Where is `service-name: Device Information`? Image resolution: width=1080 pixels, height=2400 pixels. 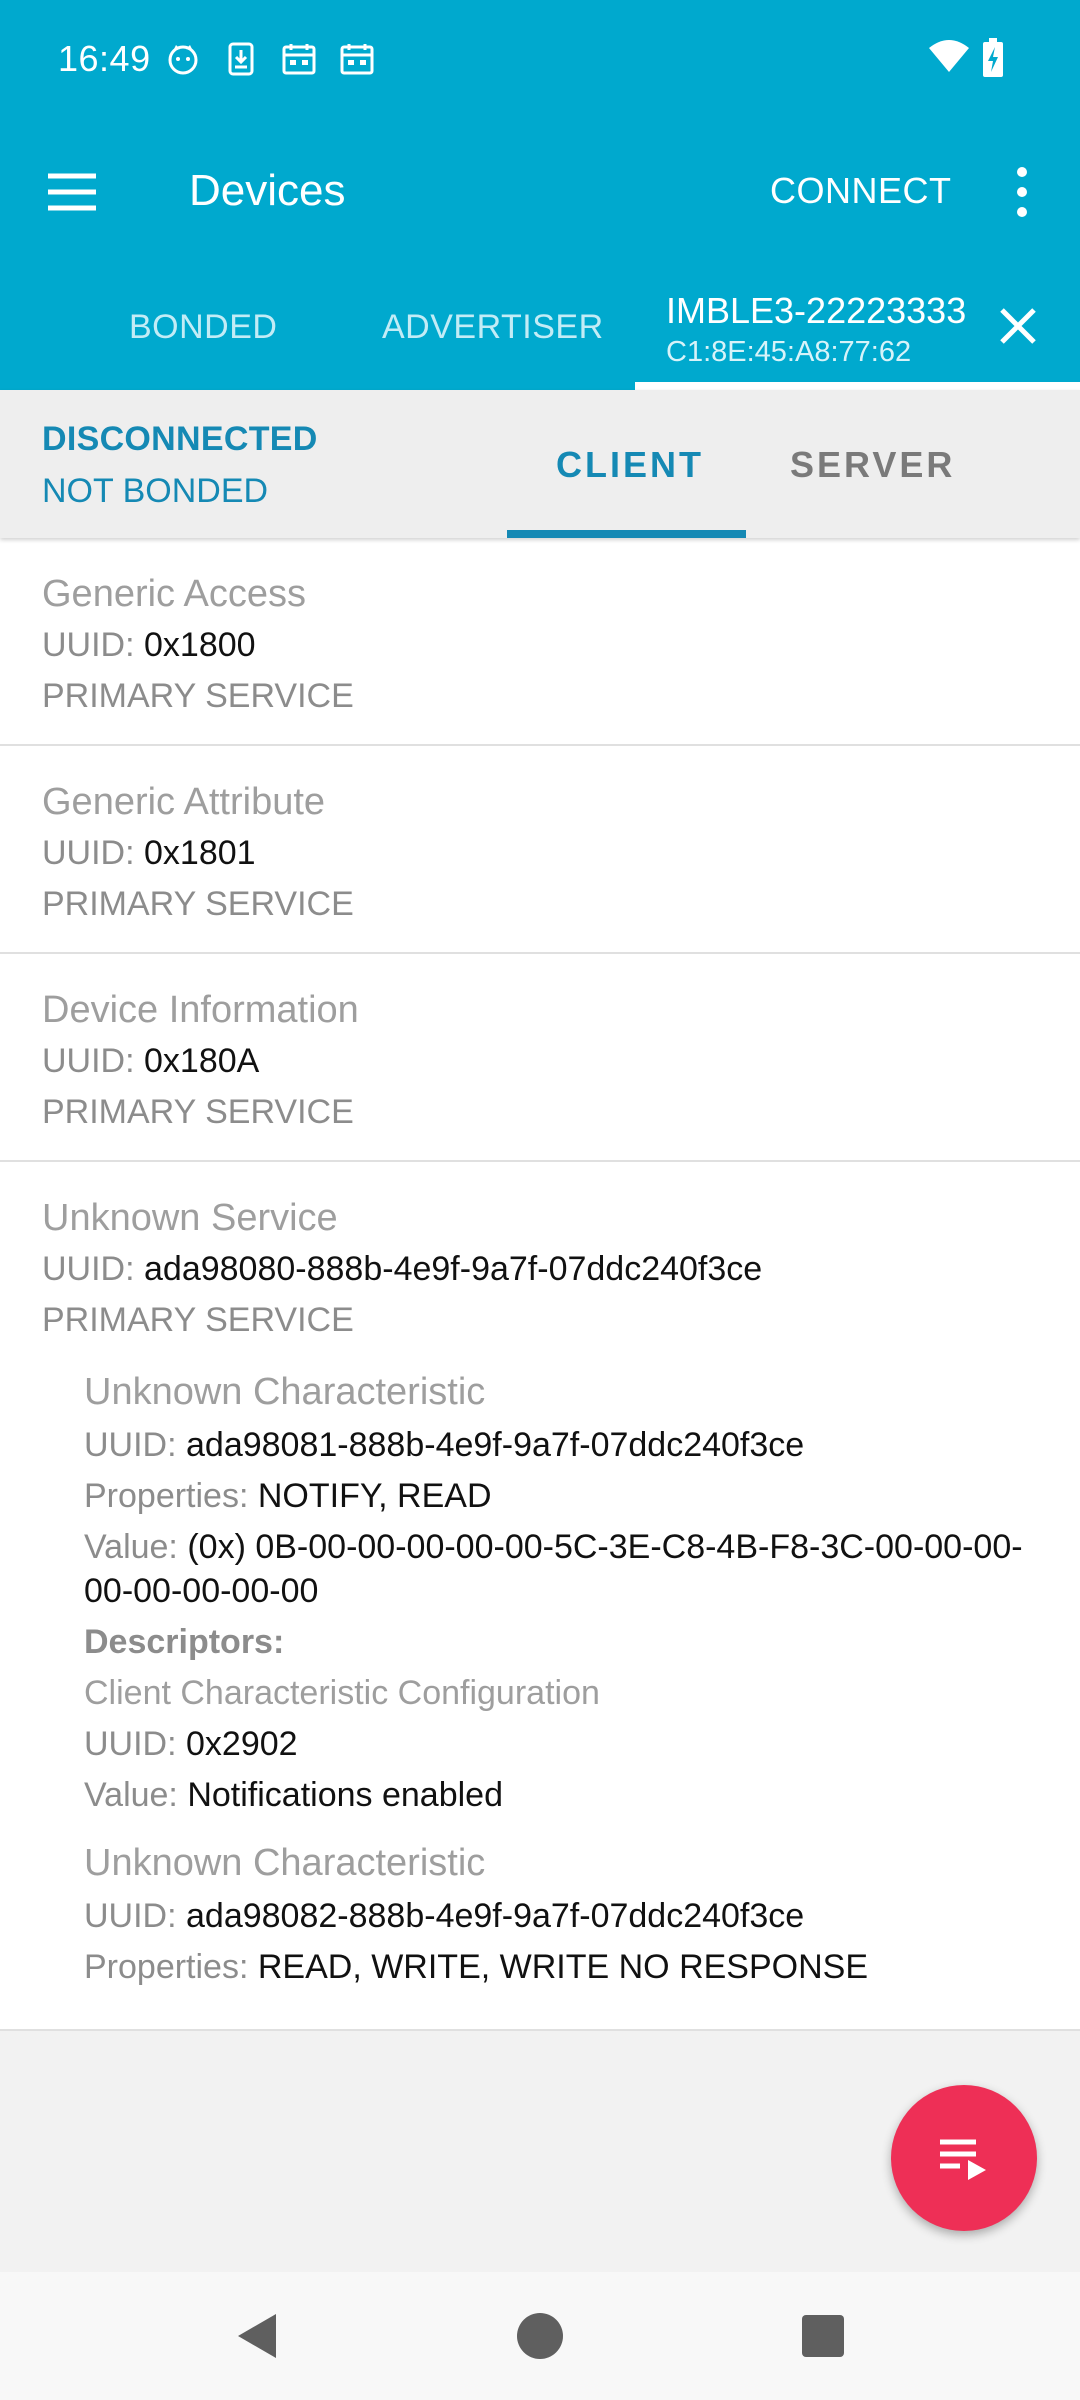 service-name: Device Information is located at coordinates (200, 1010).